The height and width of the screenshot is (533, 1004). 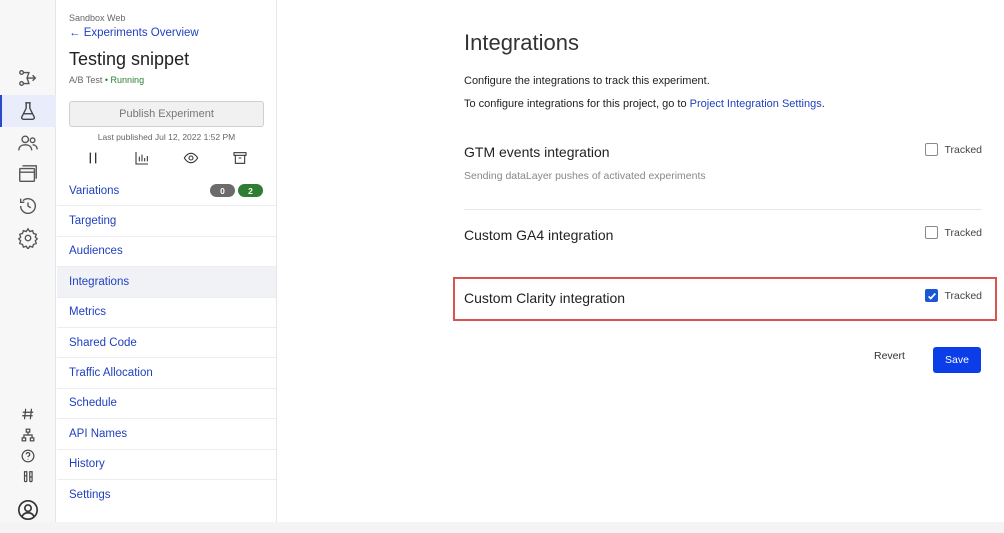 What do you see at coordinates (28, 78) in the screenshot?
I see `flow-icon` at bounding box center [28, 78].